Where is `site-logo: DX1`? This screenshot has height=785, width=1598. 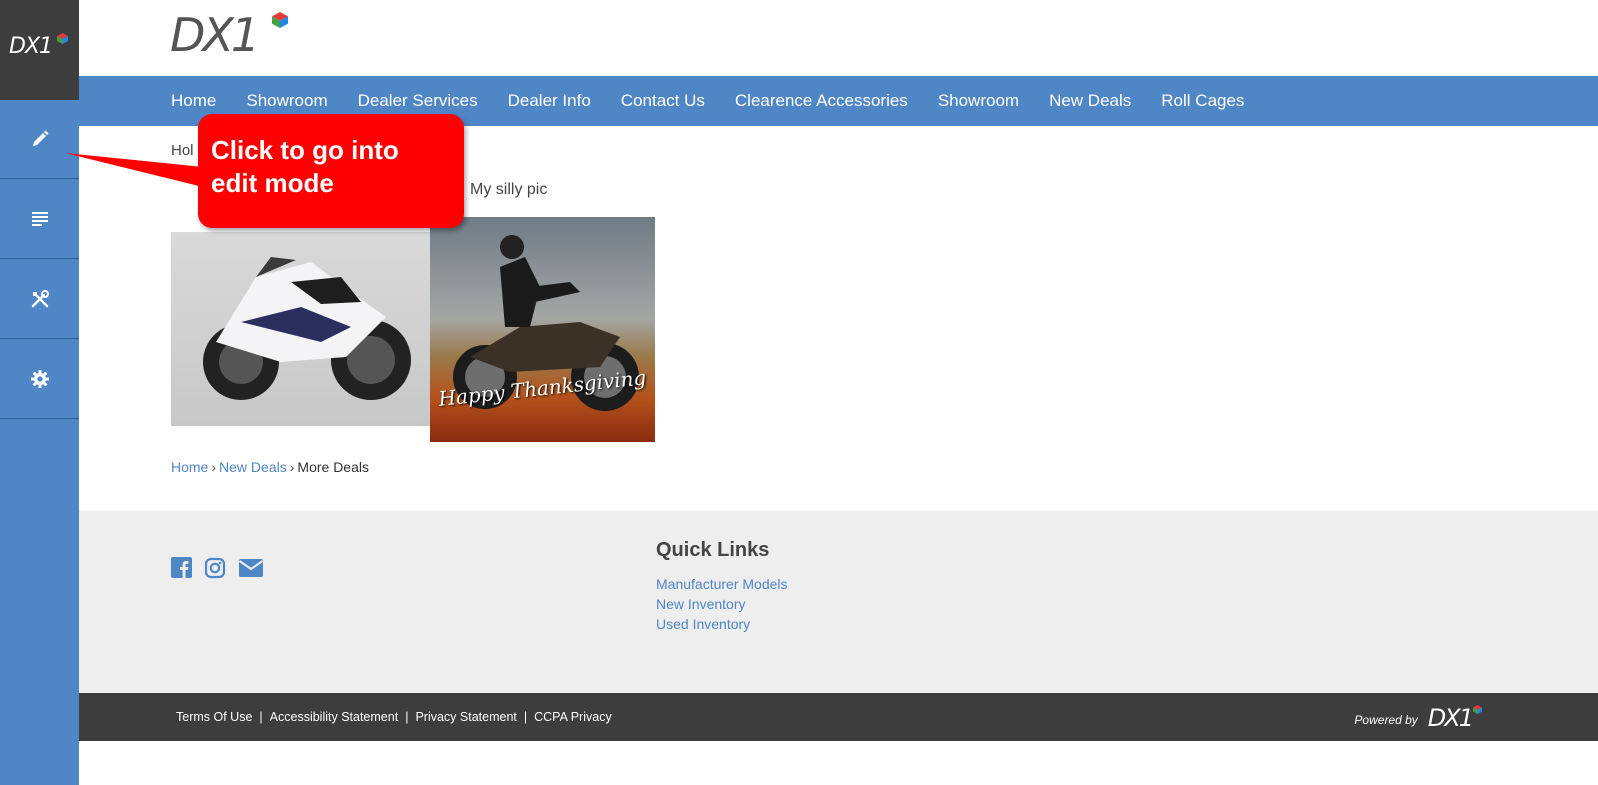
site-logo: DX1 is located at coordinates (229, 35).